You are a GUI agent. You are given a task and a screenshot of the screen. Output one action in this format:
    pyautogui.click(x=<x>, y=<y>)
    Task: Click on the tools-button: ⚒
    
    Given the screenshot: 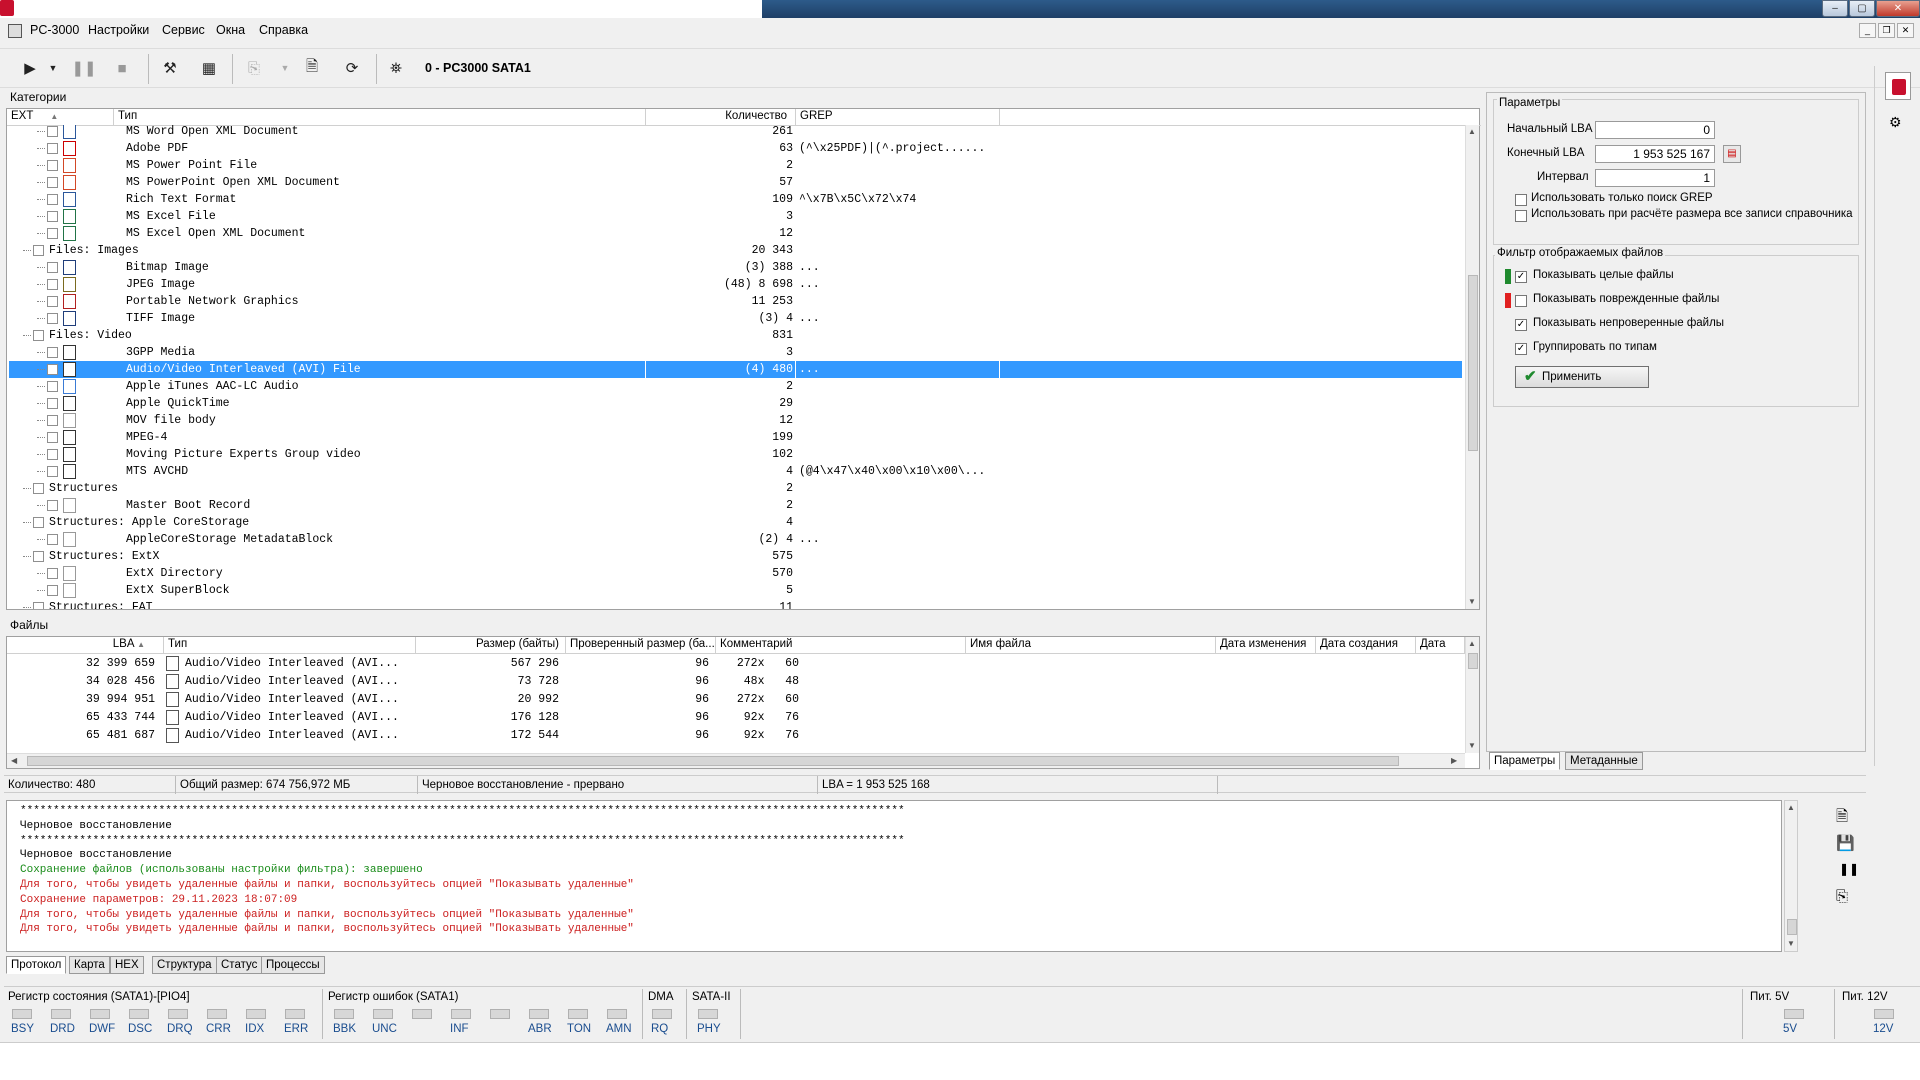 What is the action you would take?
    pyautogui.click(x=170, y=68)
    